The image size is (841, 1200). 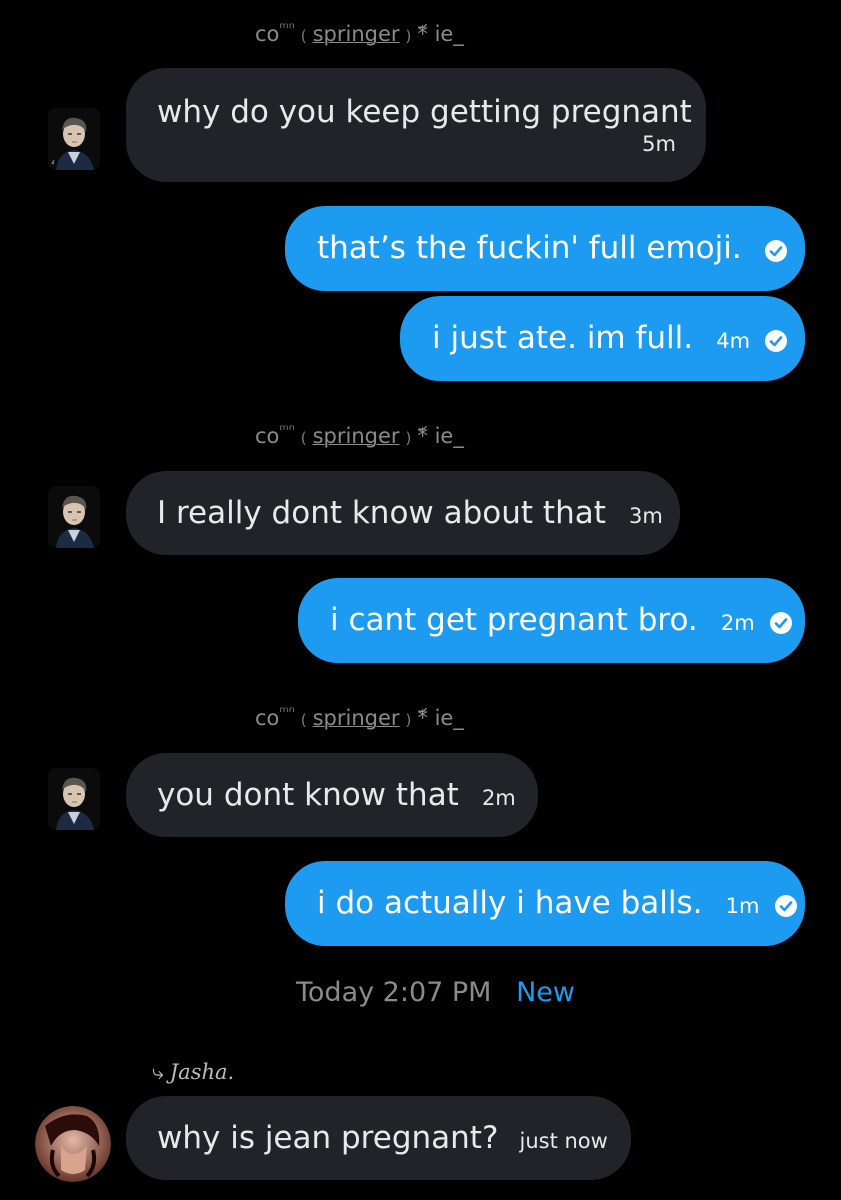 I want to click on new-label: New, so click(x=545, y=992).